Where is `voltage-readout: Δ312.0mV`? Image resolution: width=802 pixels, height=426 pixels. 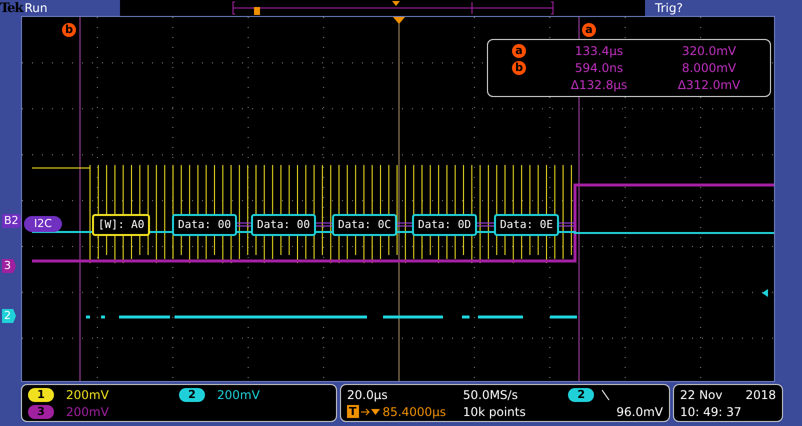
voltage-readout: Δ312.0mV is located at coordinates (709, 85).